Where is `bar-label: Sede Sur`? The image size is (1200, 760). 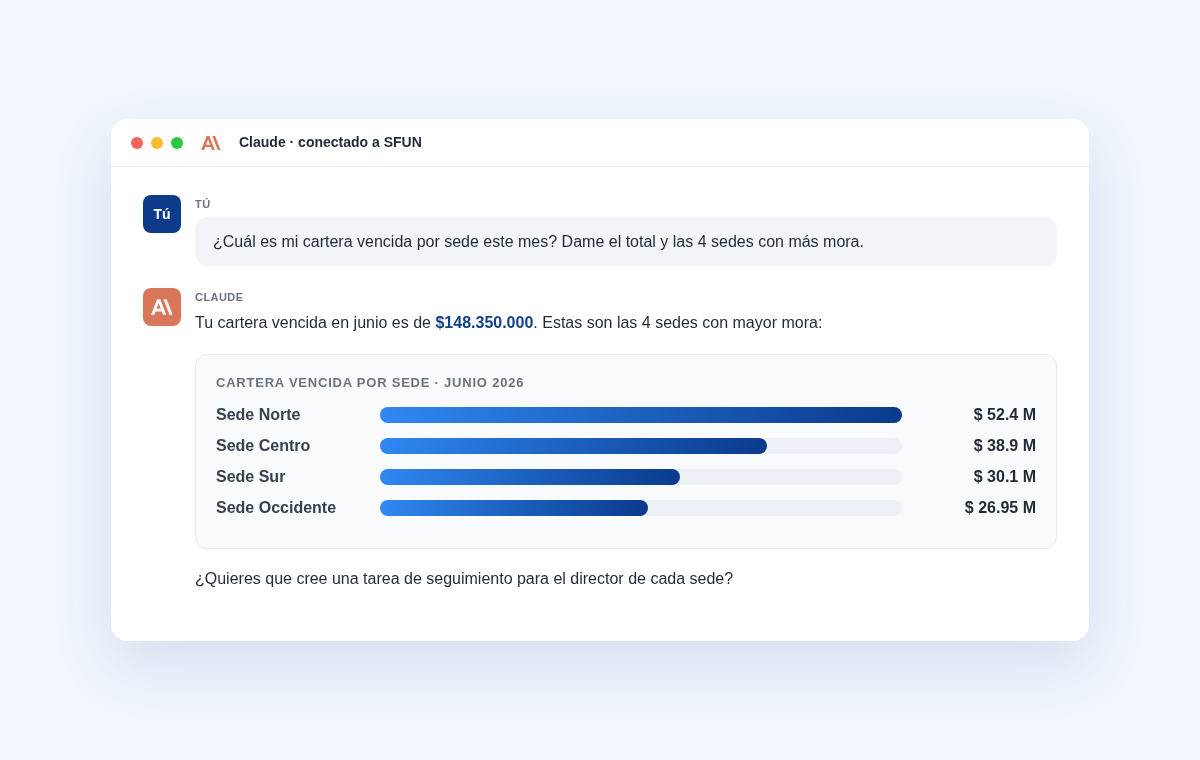
bar-label: Sede Sur is located at coordinates (251, 477).